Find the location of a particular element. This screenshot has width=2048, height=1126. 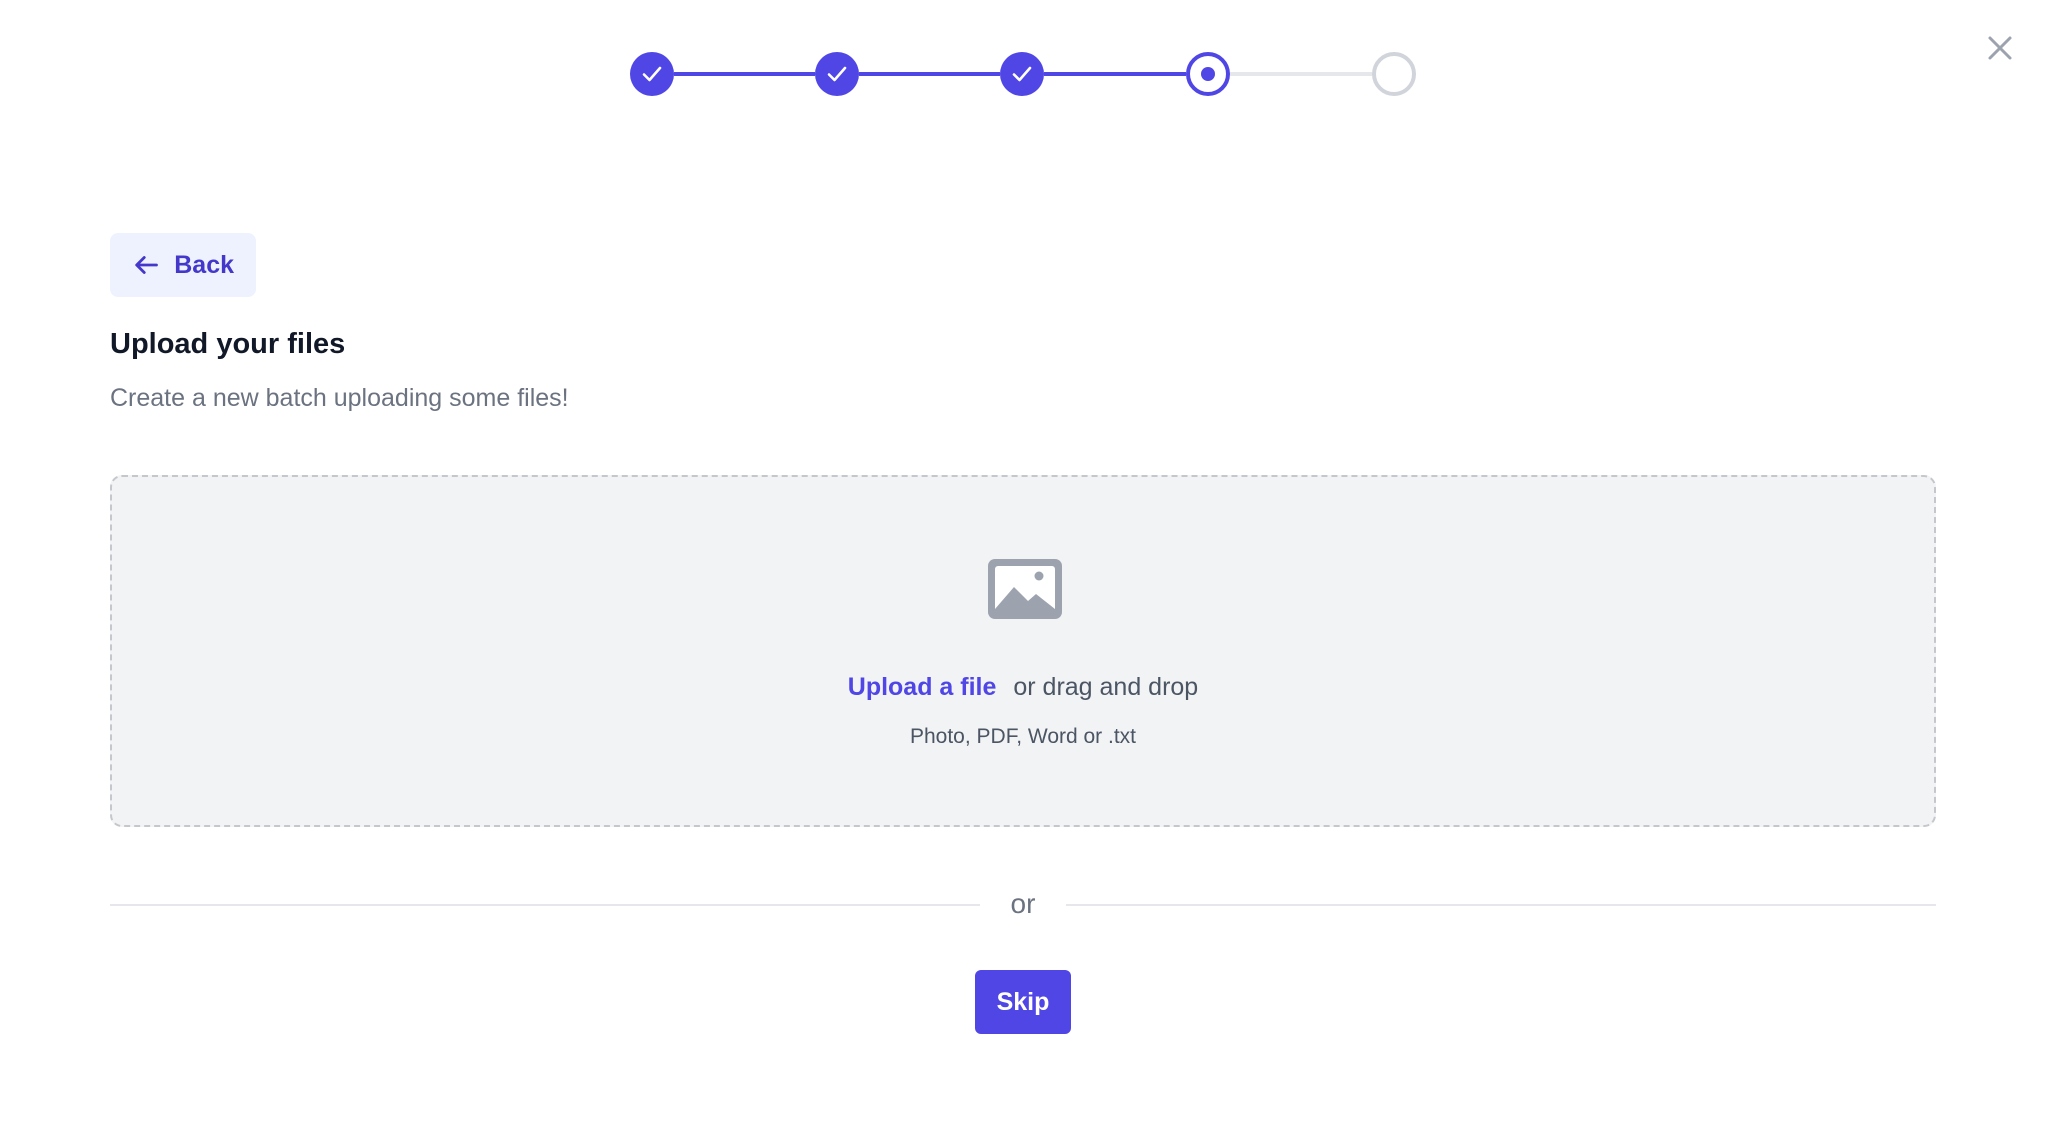

divider-or-text: or is located at coordinates (1023, 903).